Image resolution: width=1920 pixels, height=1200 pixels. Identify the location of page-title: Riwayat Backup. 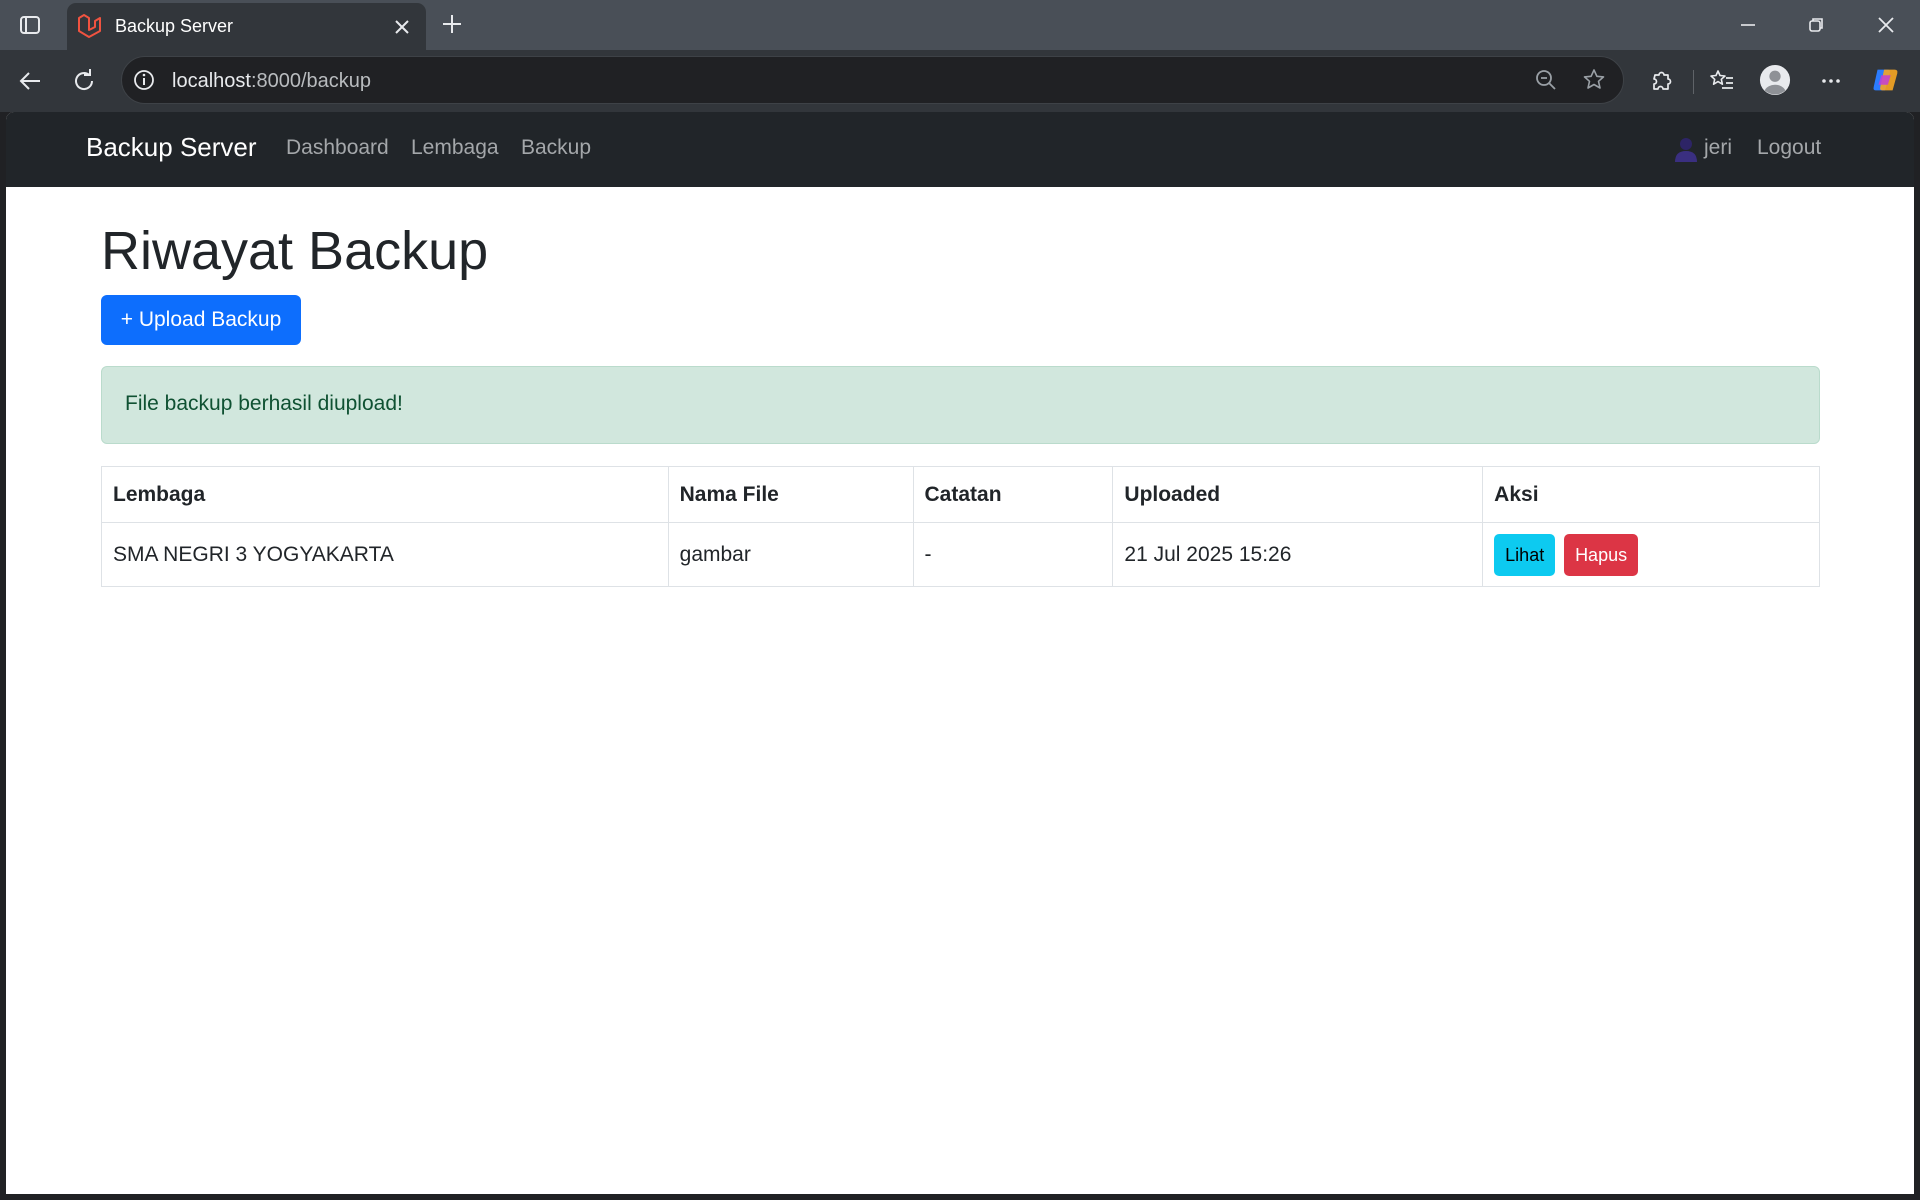
(295, 251).